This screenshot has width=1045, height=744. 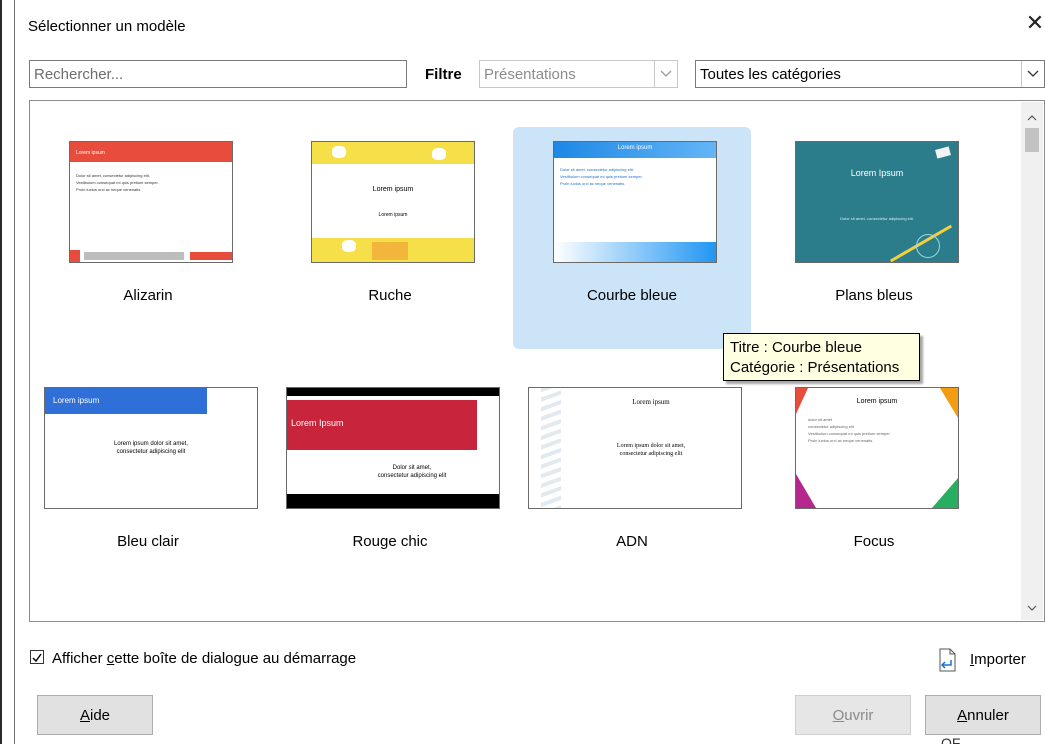 I want to click on thumb-circle, so click(x=928, y=246).